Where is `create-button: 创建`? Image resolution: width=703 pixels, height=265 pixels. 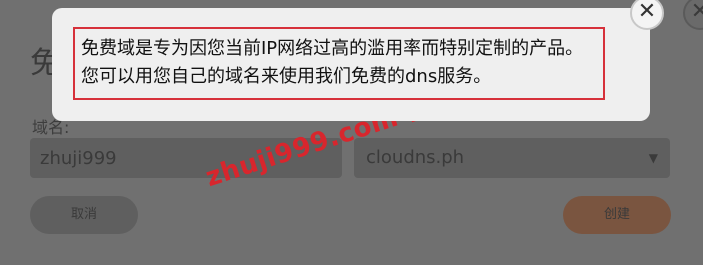 create-button: 创建 is located at coordinates (617, 215).